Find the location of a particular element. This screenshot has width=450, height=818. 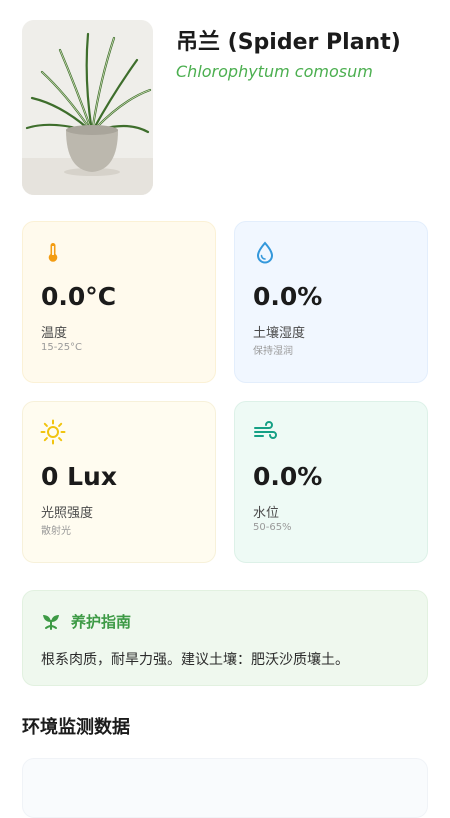

light-label: 光照强度 is located at coordinates (67, 513).